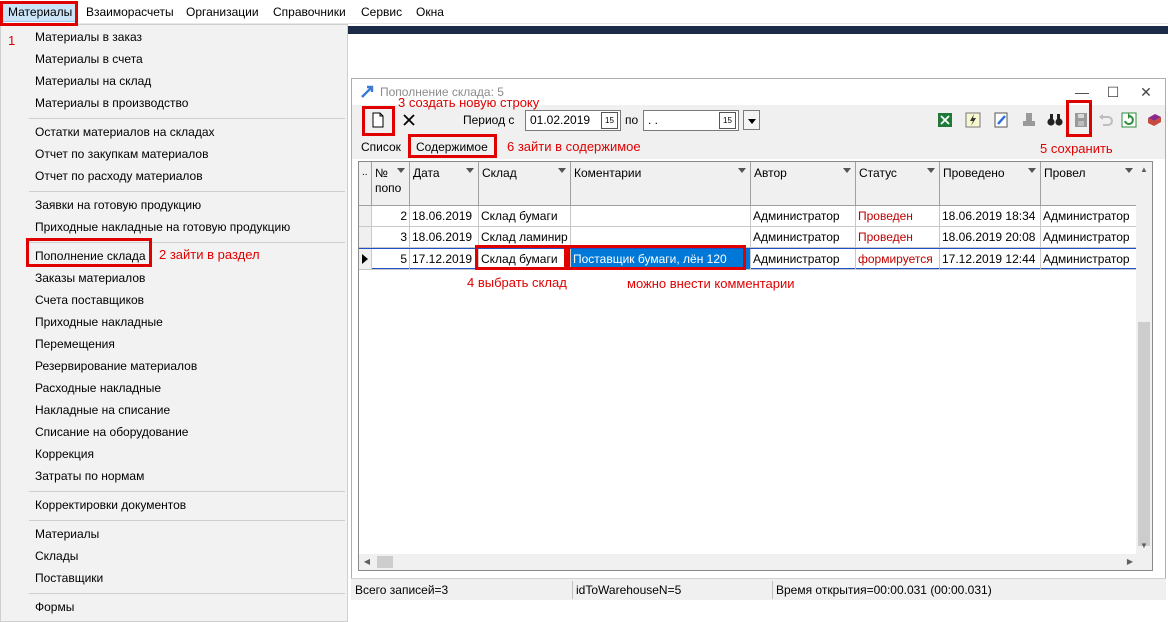 This screenshot has width=1168, height=622. What do you see at coordinates (111, 432) in the screenshot?
I see `dd-equipment-writeoff: Списание на оборудование` at bounding box center [111, 432].